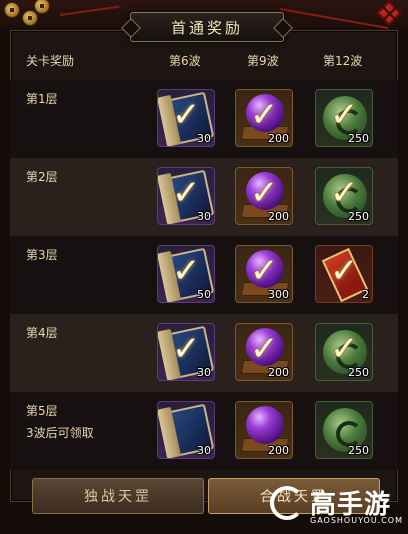 The image size is (408, 534). Describe the element at coordinates (344, 430) in the screenshot. I see `reward-slot: 250` at that location.